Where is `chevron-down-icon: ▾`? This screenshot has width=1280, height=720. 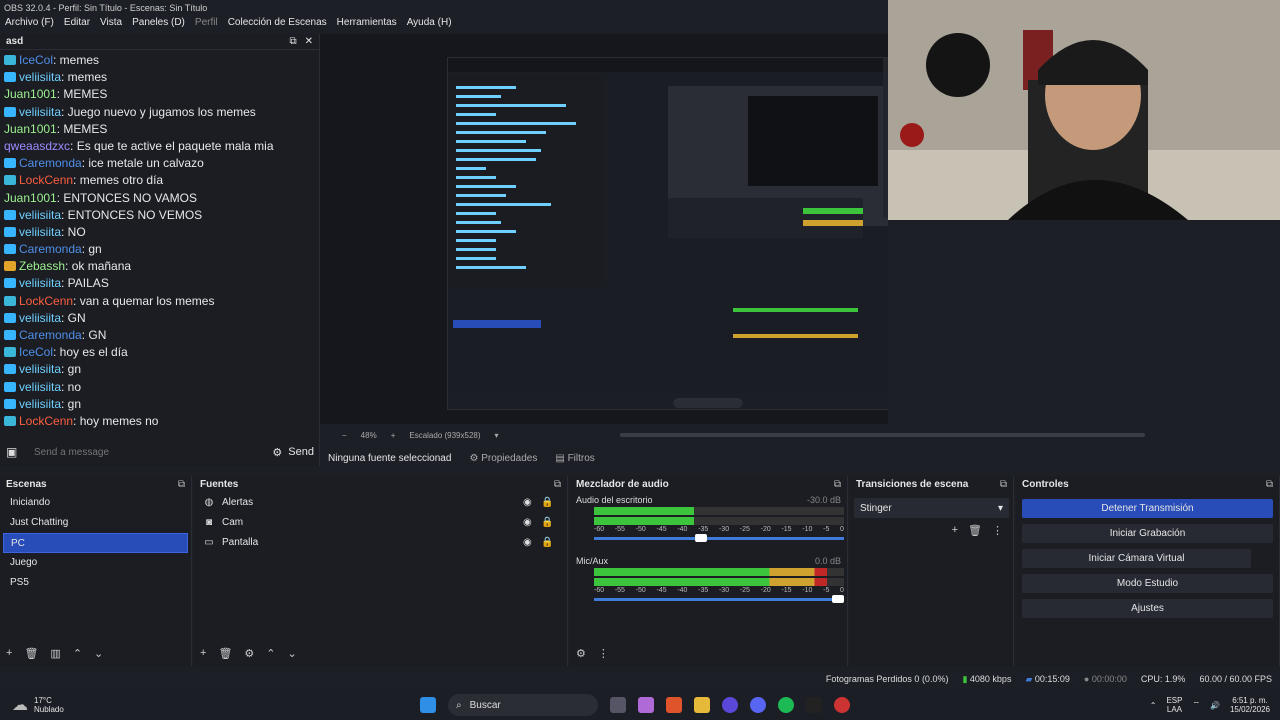
chevron-down-icon: ▾ is located at coordinates (497, 435).